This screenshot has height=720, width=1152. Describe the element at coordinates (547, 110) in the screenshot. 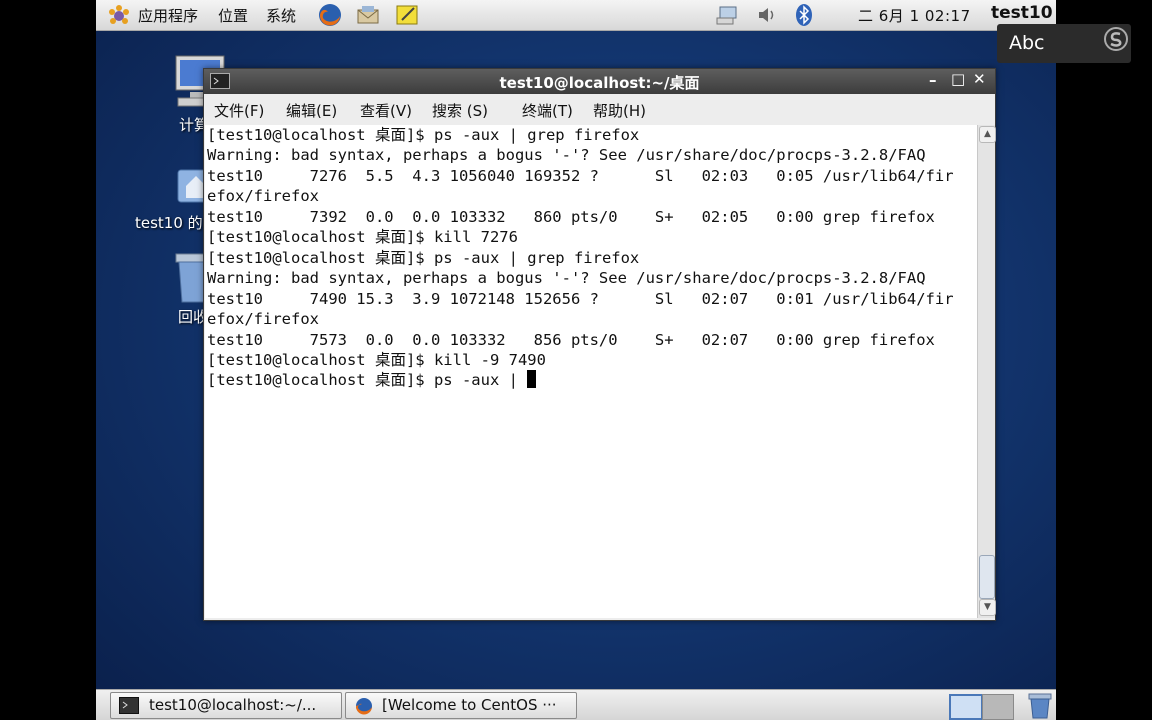

I see `menu-terminal: 终端(T)` at that location.